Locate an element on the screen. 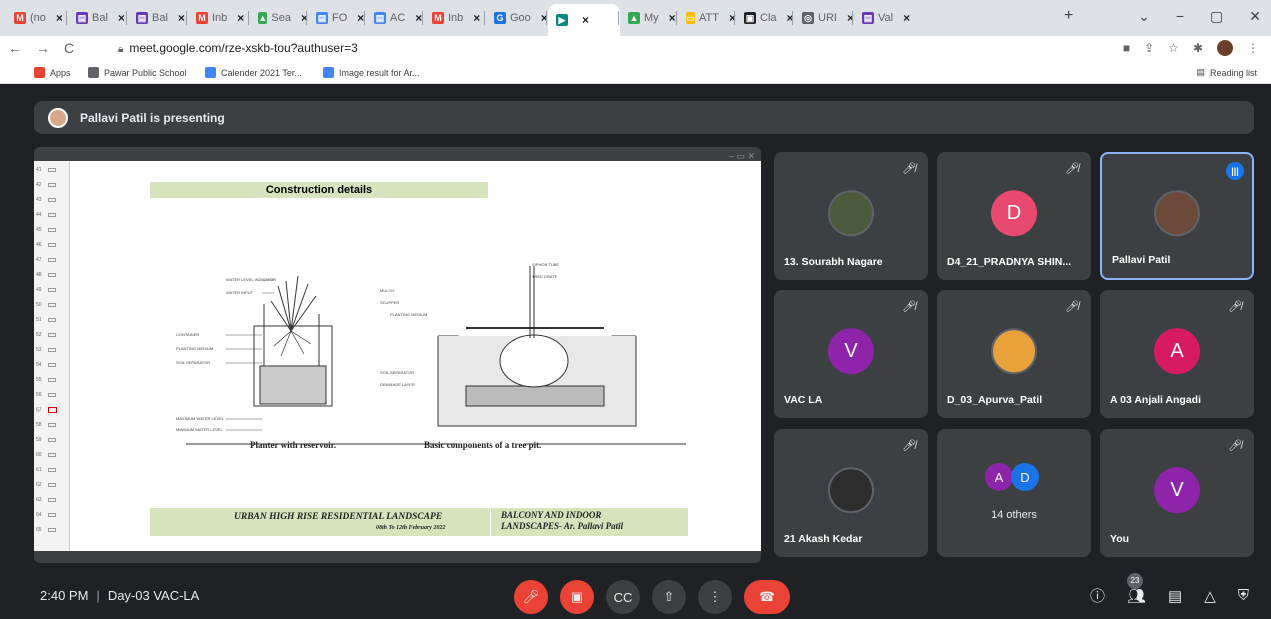  share-icon: ⇪ is located at coordinates (1149, 48).